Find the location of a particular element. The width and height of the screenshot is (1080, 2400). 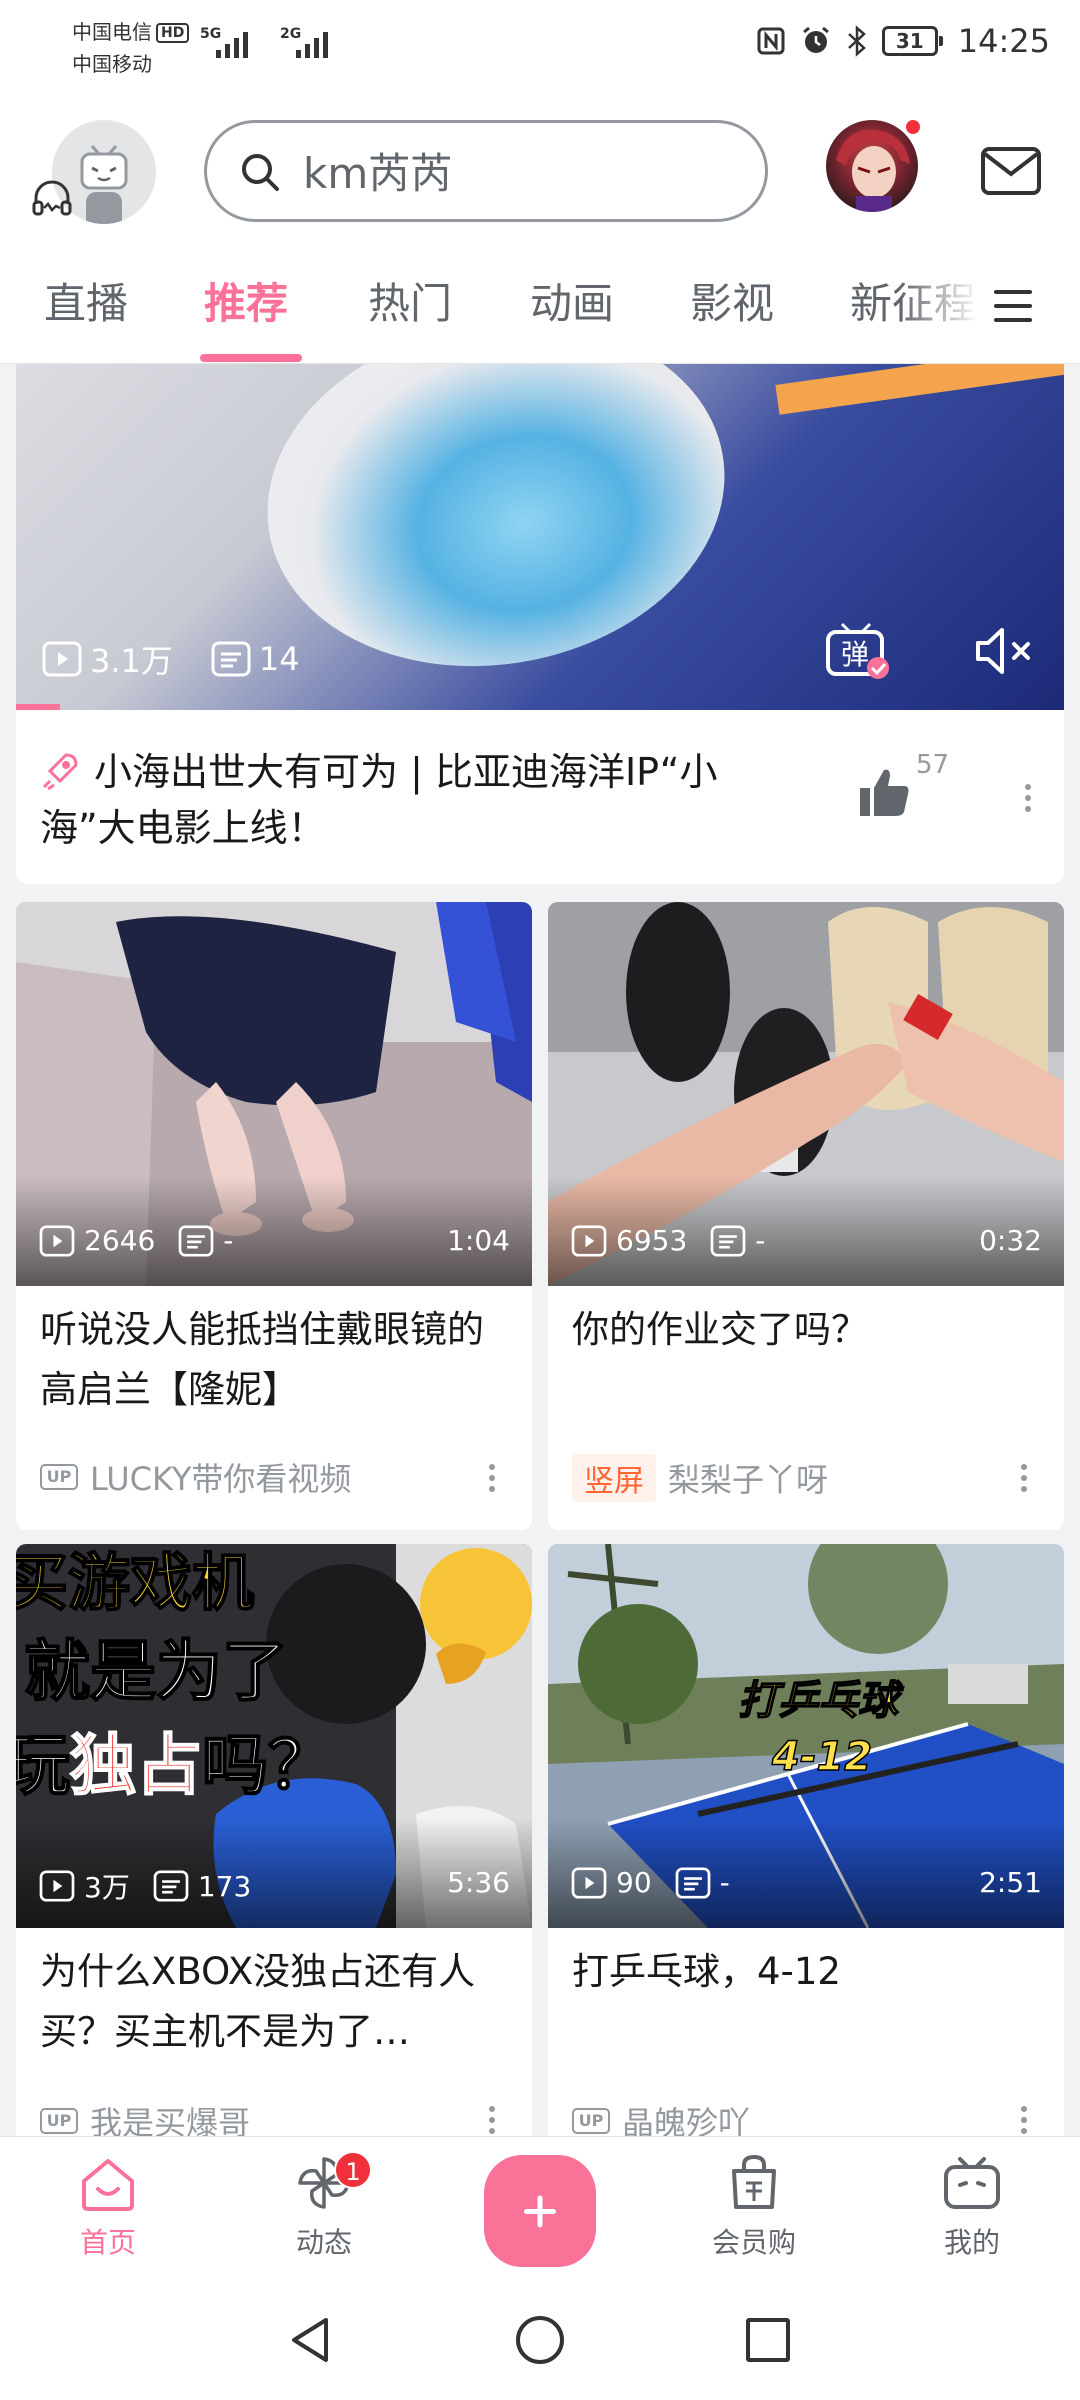

nfc-icon is located at coordinates (771, 41).